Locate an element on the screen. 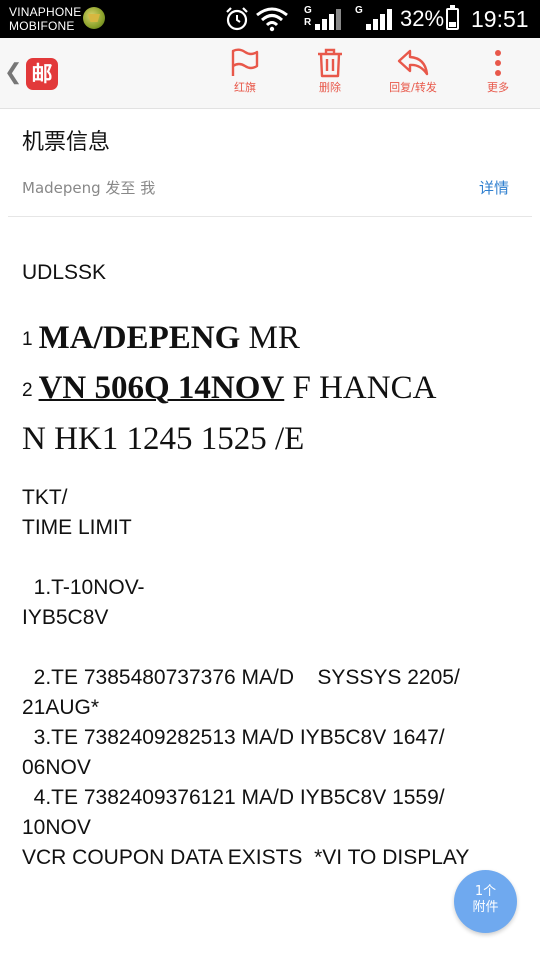 The width and height of the screenshot is (540, 960). mail-toolbar: ❮ 邮 红旗 删除 回复/转发 更多 is located at coordinates (270, 73).